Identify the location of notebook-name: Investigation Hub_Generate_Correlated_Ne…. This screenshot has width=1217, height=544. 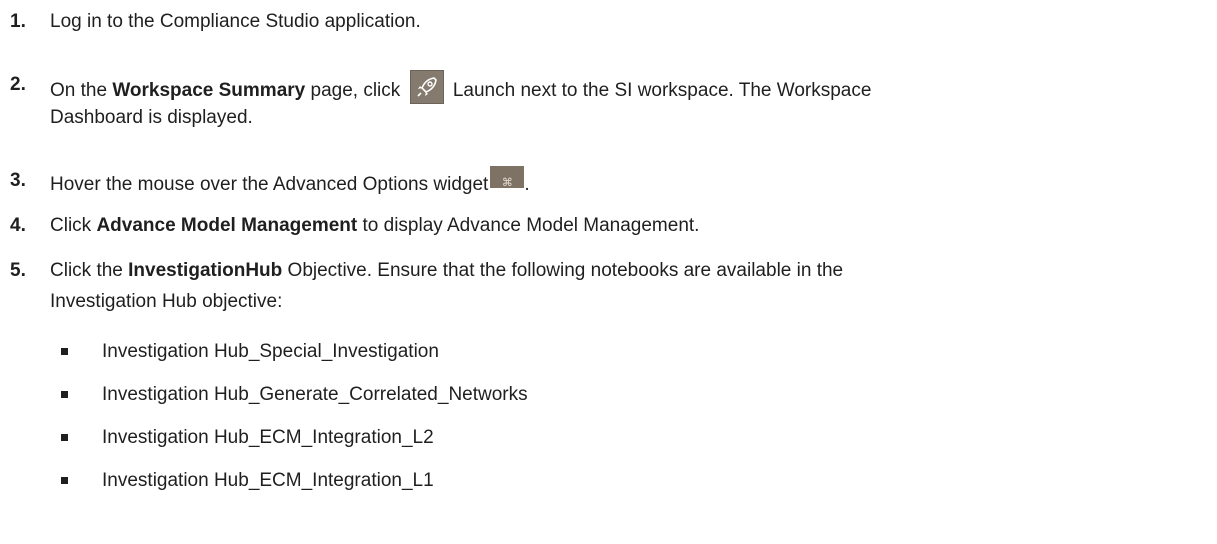
(315, 394).